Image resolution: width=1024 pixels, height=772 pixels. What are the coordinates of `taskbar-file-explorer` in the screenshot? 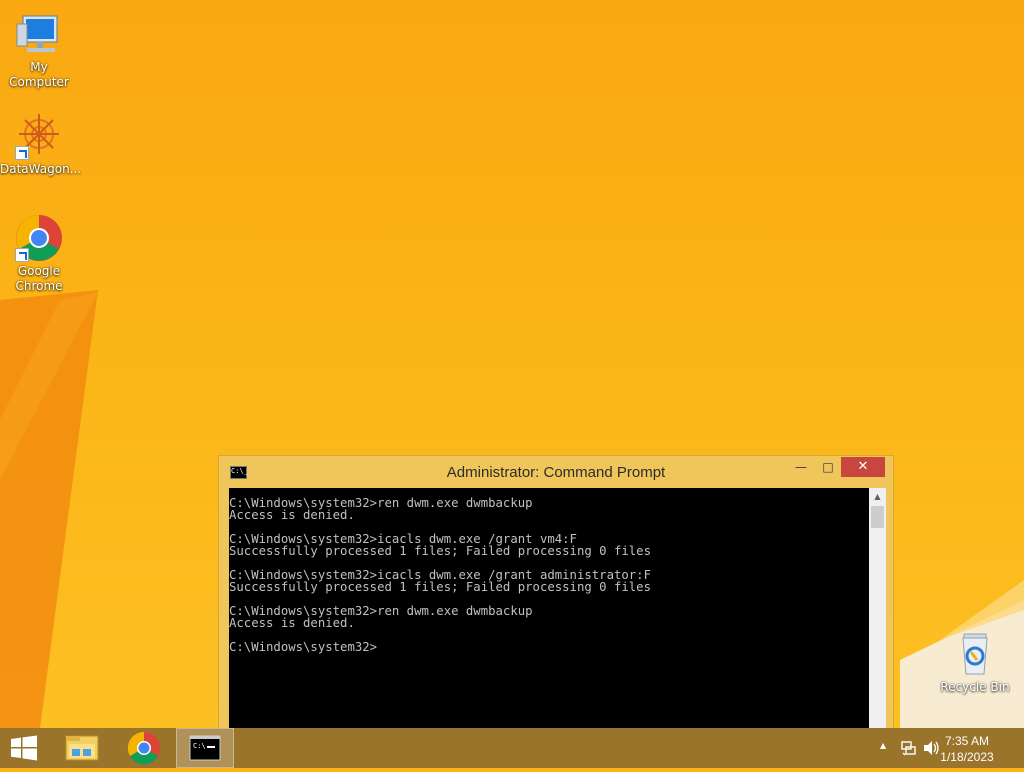 It's located at (82, 748).